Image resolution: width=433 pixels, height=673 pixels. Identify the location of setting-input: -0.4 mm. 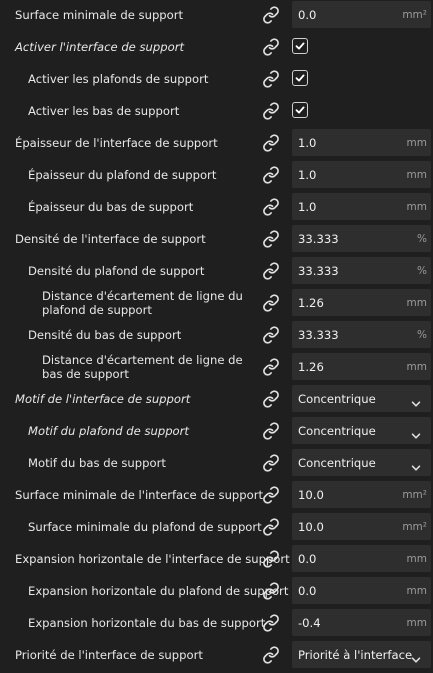
(361, 622).